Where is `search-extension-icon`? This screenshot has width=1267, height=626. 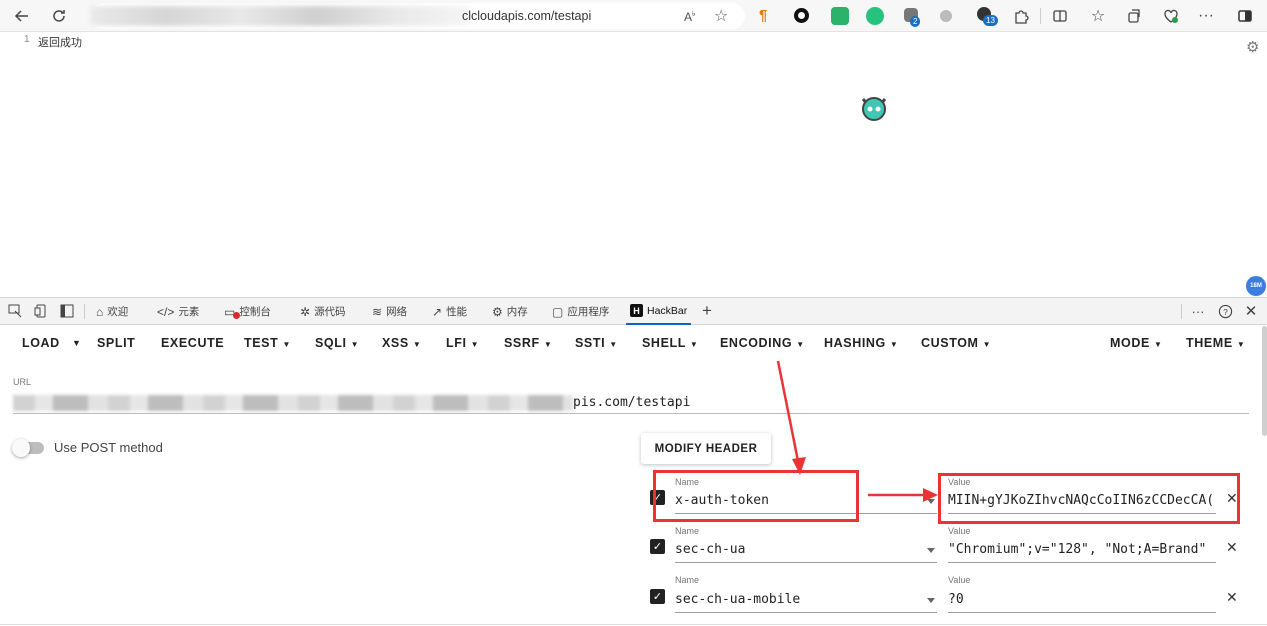 search-extension-icon is located at coordinates (875, 16).